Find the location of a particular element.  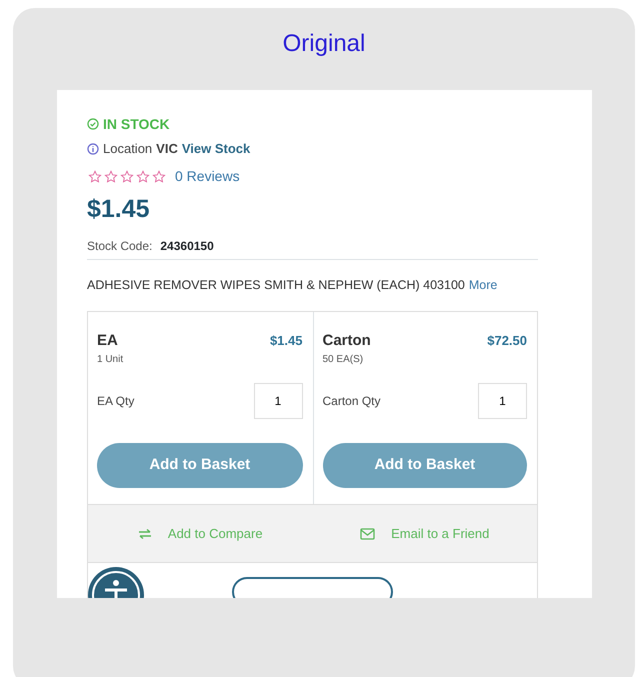

option-unit: 1 Unit is located at coordinates (110, 360).